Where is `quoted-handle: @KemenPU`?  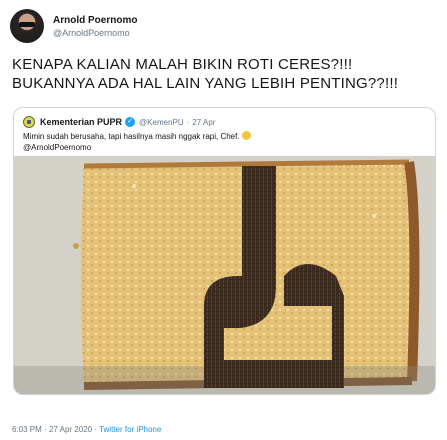
quoted-handle: @KemenPU is located at coordinates (161, 122).